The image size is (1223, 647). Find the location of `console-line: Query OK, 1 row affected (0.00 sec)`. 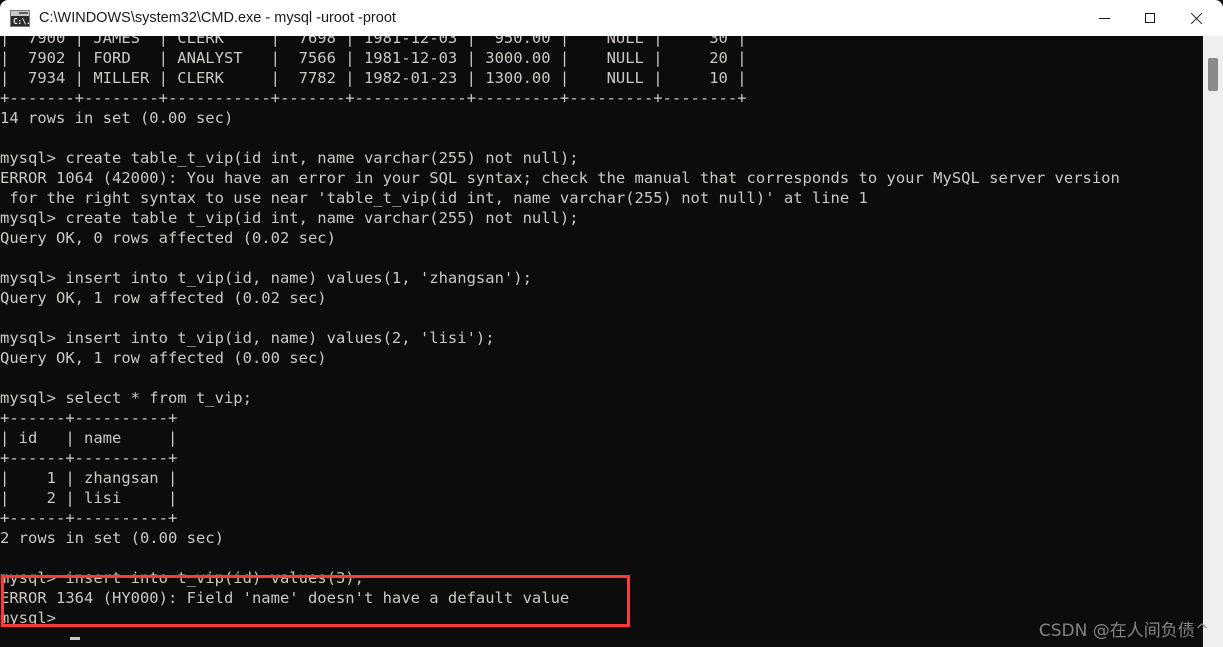

console-line: Query OK, 1 row affected (0.00 sec) is located at coordinates (163, 358).